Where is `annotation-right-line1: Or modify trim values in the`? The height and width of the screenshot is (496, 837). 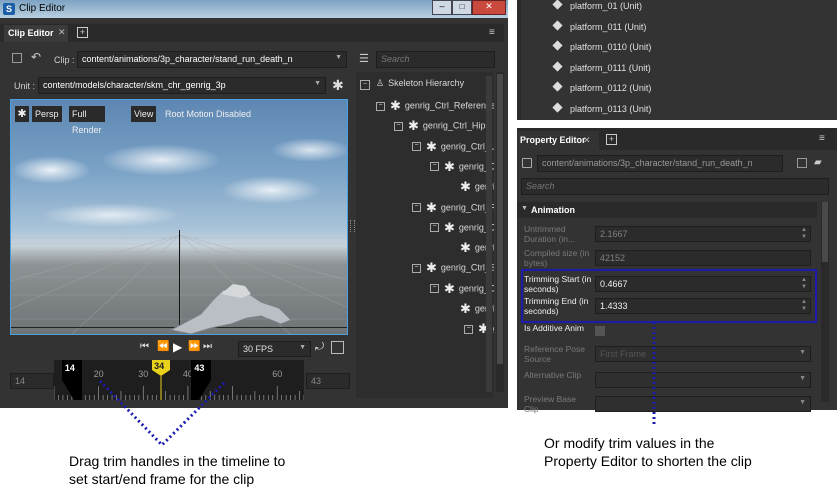
annotation-right-line1: Or modify trim values in the is located at coordinates (629, 443).